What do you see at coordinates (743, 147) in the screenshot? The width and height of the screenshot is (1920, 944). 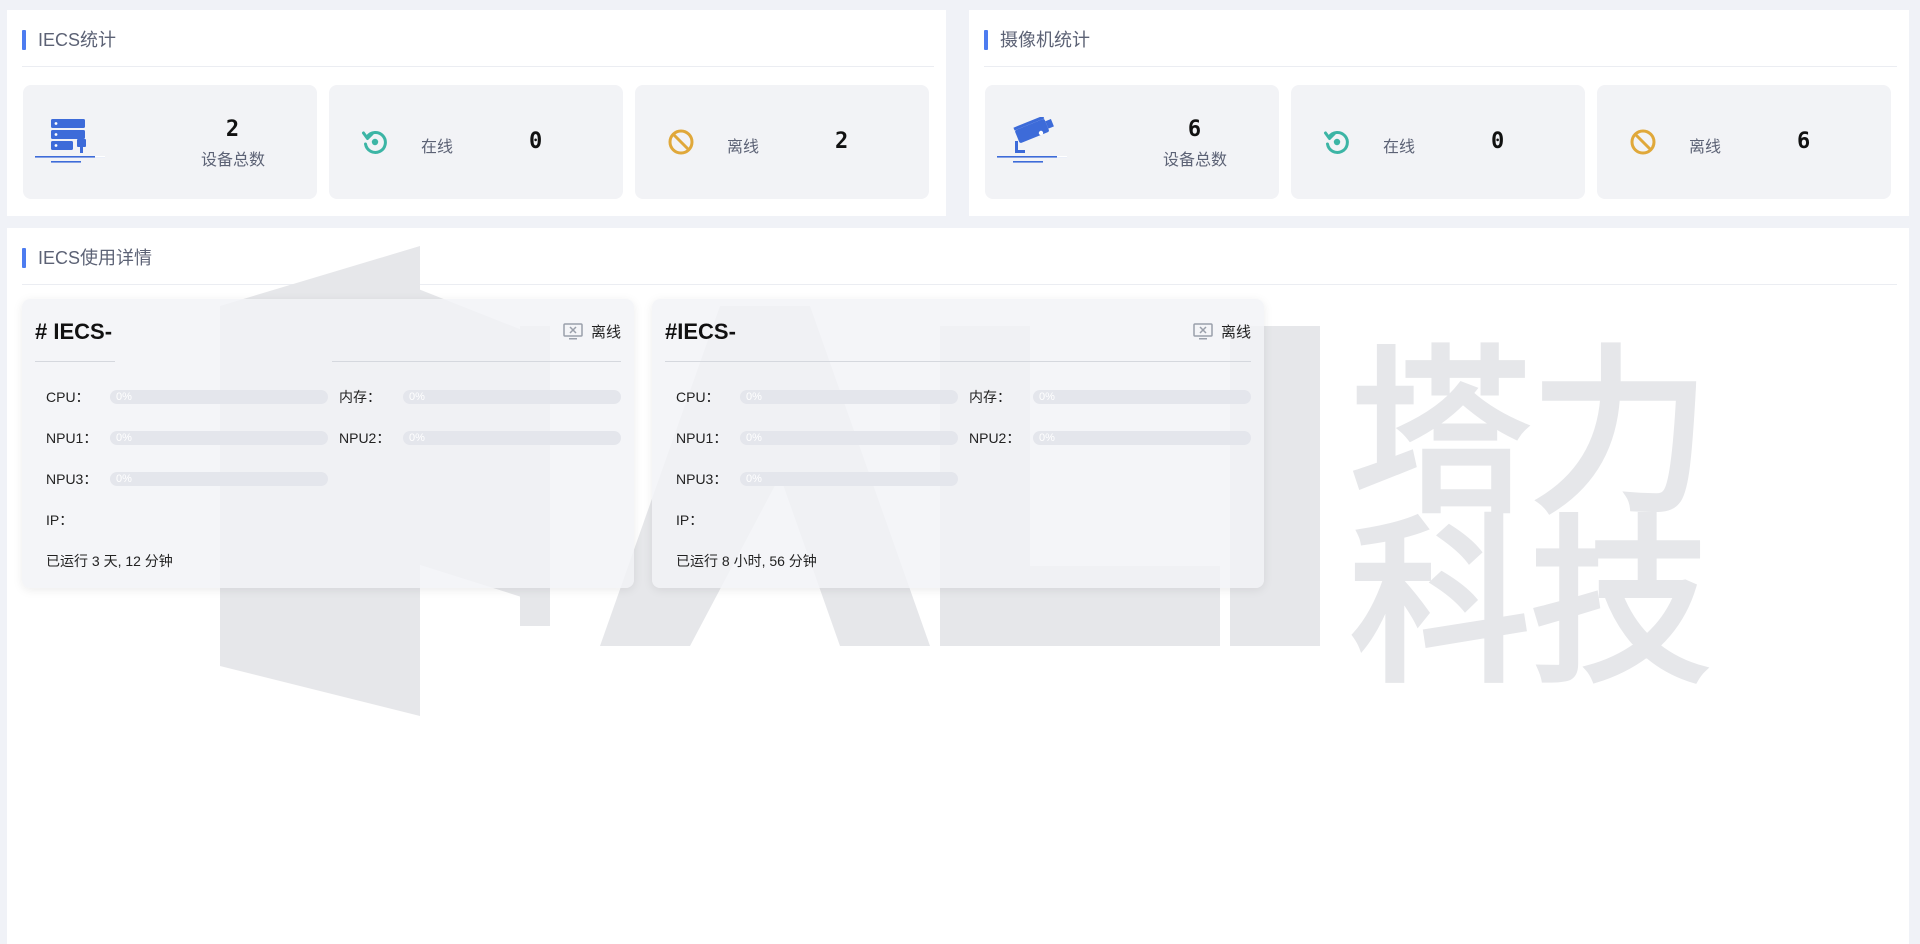 I see `iecs-offline-label: 离线` at bounding box center [743, 147].